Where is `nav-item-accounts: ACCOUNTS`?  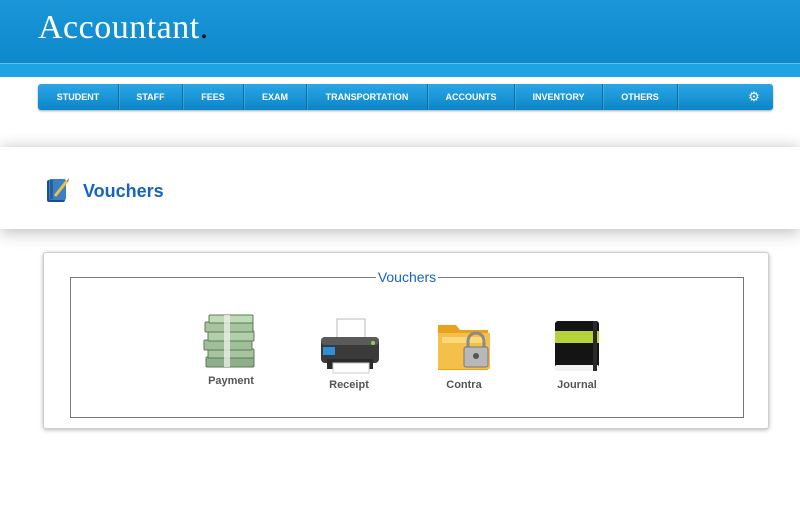 nav-item-accounts: ACCOUNTS is located at coordinates (471, 97).